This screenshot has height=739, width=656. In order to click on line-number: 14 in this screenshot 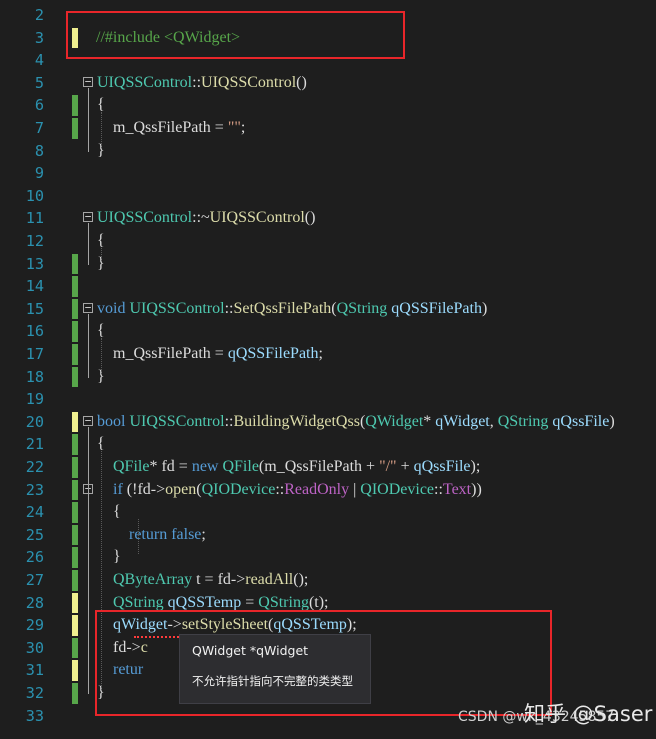, I will do `click(34, 286)`.